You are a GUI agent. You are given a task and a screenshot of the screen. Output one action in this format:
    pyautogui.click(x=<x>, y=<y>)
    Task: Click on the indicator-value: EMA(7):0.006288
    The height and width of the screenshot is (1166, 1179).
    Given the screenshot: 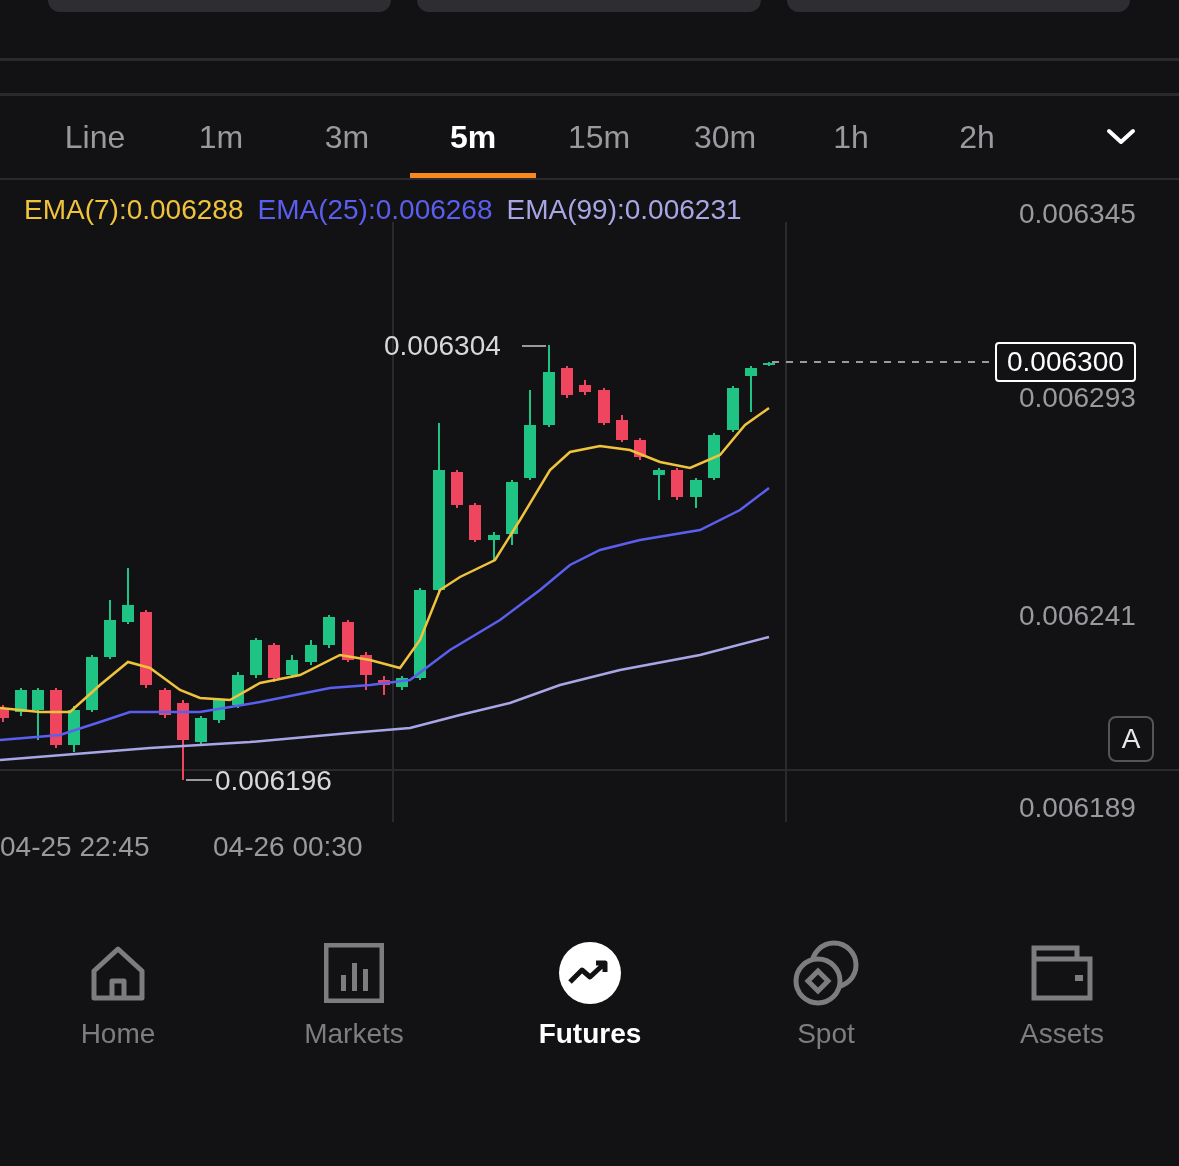 What is the action you would take?
    pyautogui.click(x=134, y=210)
    